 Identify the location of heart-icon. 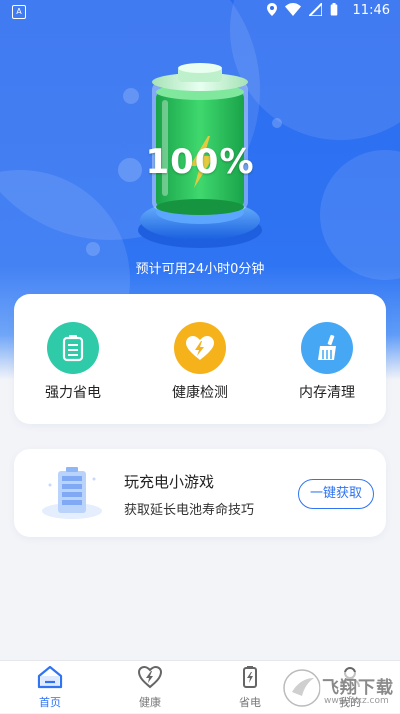
(150, 677).